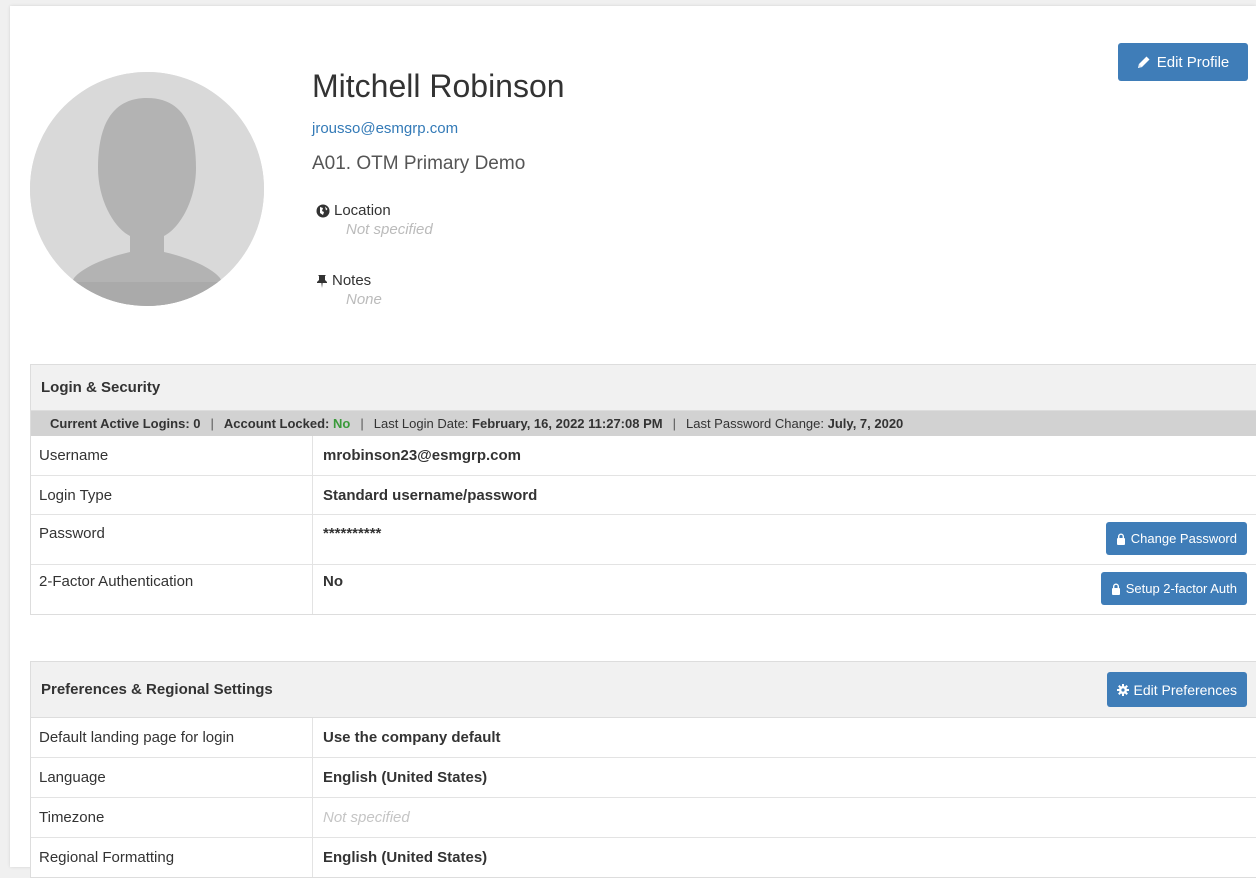 This screenshot has height=878, width=1256. I want to click on user-email-link: jrousso@esmgrp.com, so click(385, 128).